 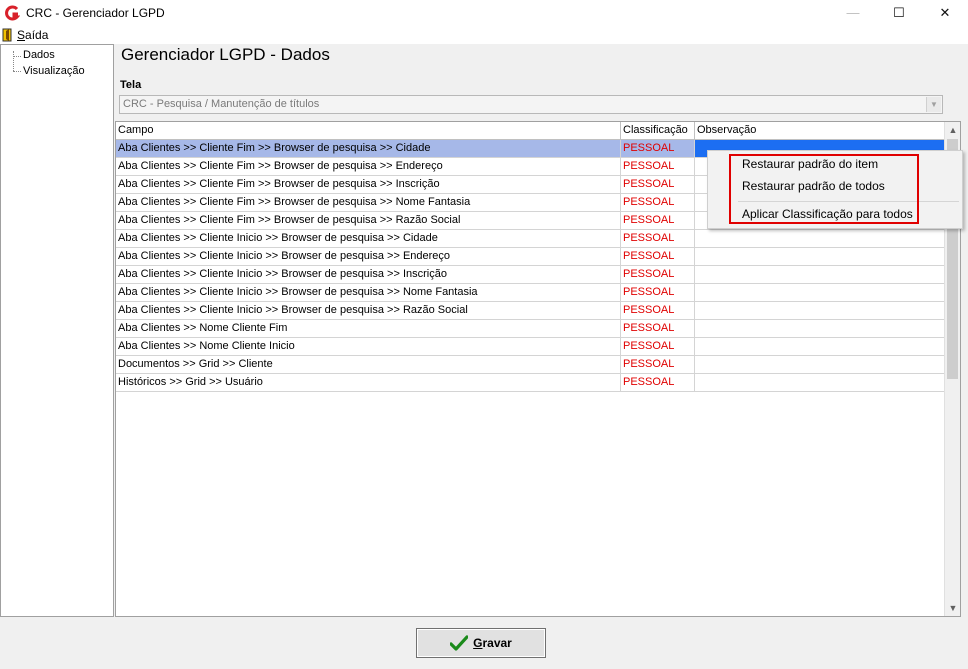 What do you see at coordinates (12, 13) in the screenshot?
I see `crc-logo-icon` at bounding box center [12, 13].